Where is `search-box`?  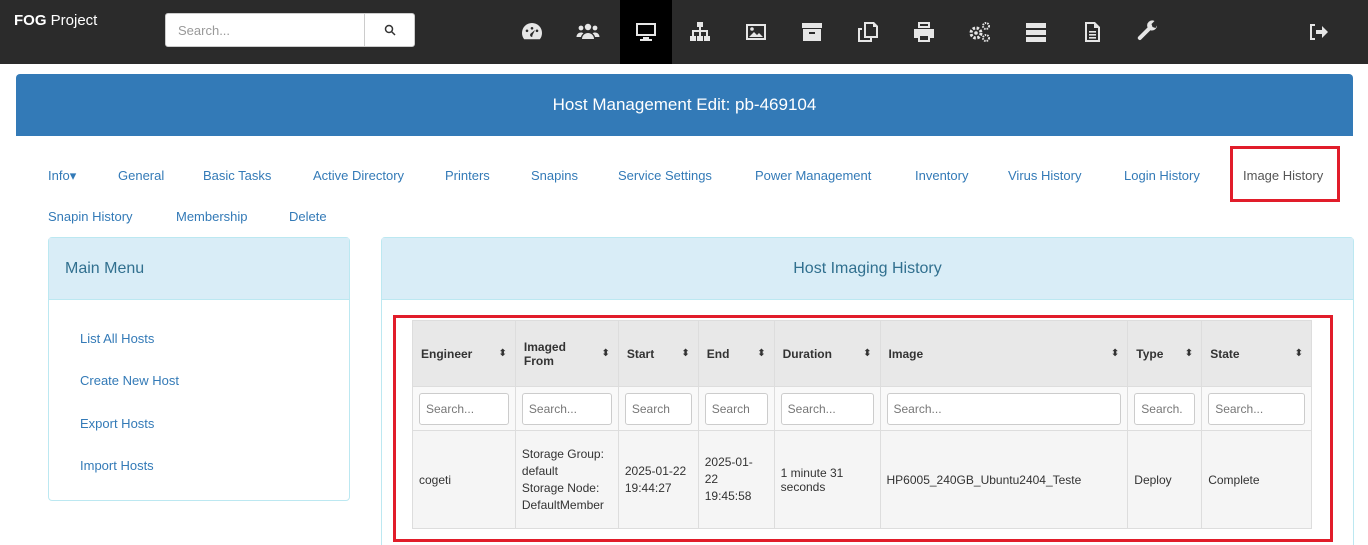
search-box is located at coordinates (290, 30).